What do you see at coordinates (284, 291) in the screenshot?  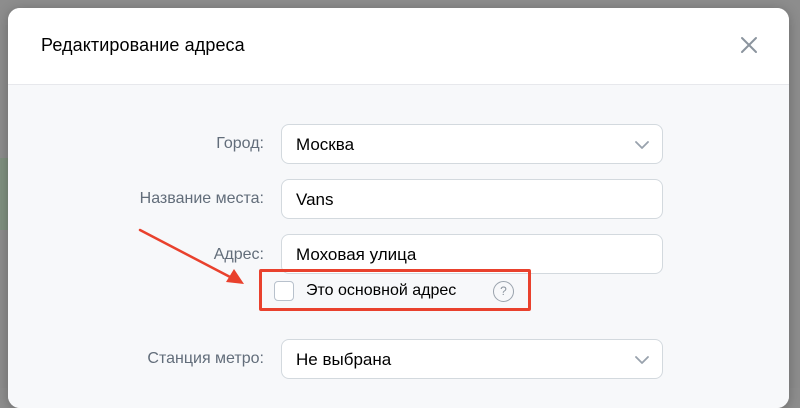 I see `primary-address-checkbox` at bounding box center [284, 291].